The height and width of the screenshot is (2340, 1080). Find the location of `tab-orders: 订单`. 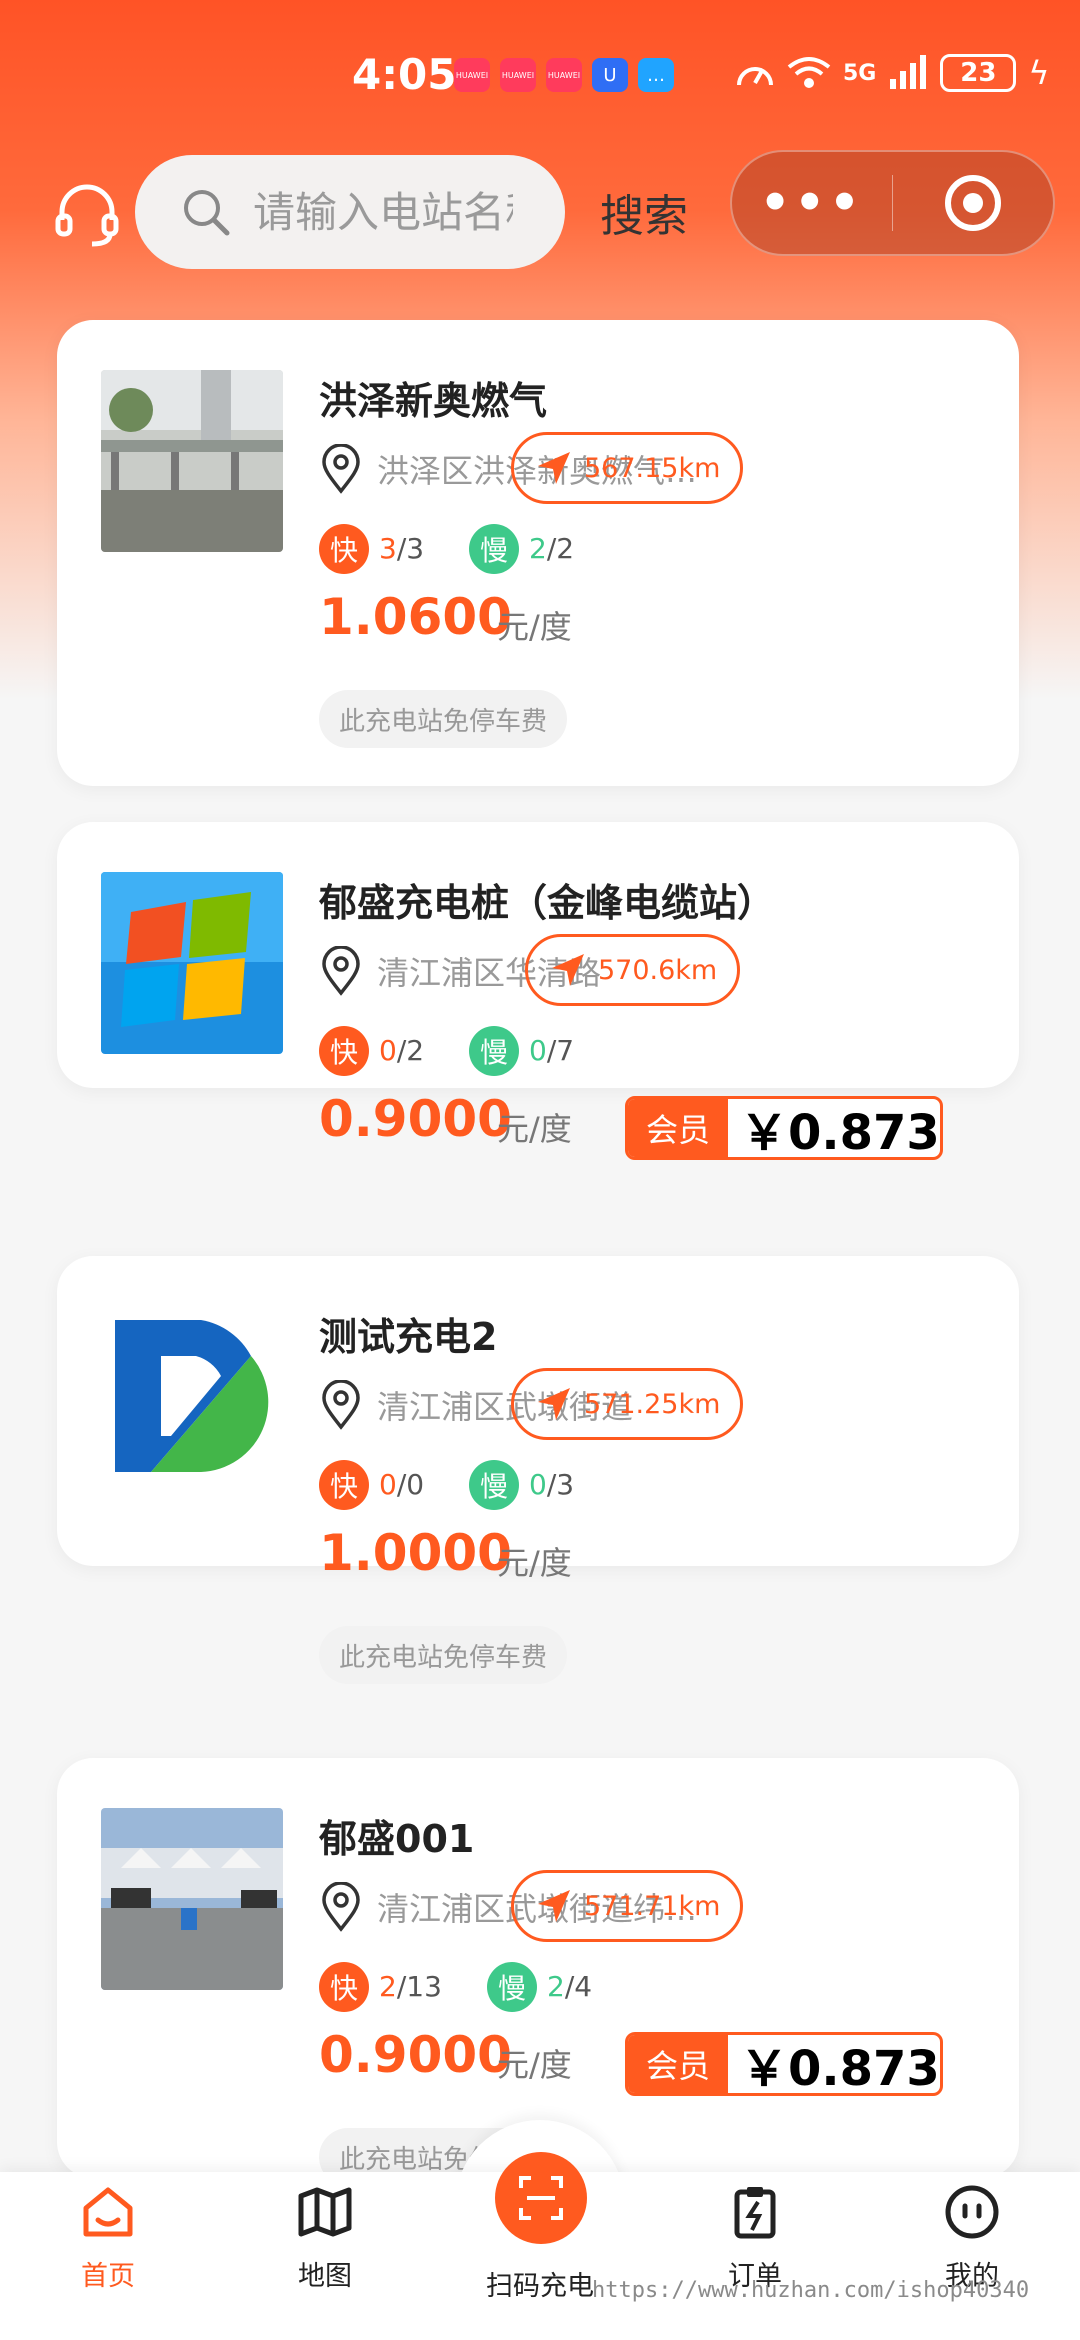

tab-orders: 订单 is located at coordinates (755, 2237).